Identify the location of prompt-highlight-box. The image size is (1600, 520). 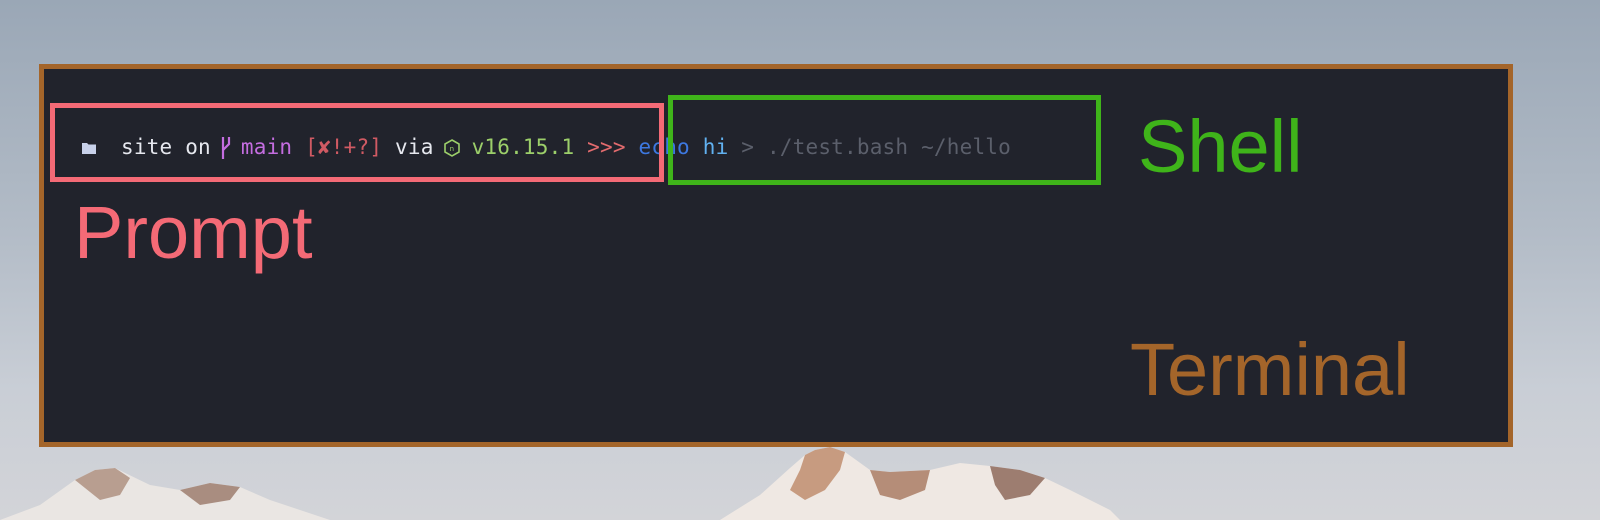
(357, 142).